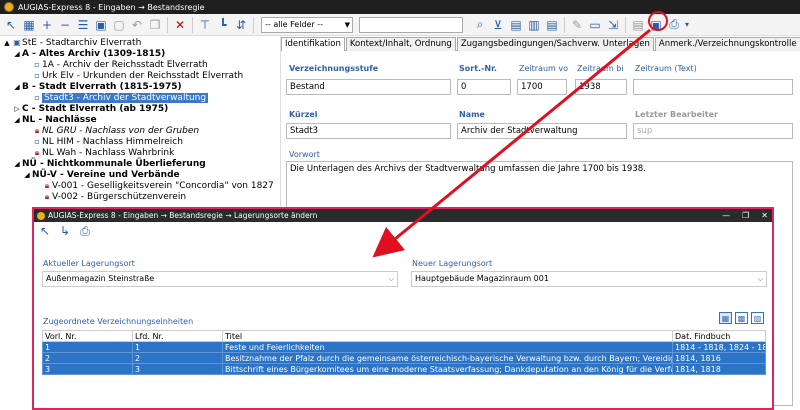  I want to click on add-icon: +, so click(47, 25).